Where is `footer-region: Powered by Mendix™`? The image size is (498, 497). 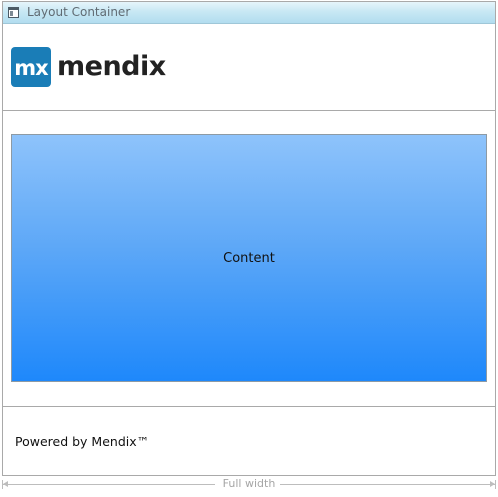 footer-region: Powered by Mendix™ is located at coordinates (249, 441).